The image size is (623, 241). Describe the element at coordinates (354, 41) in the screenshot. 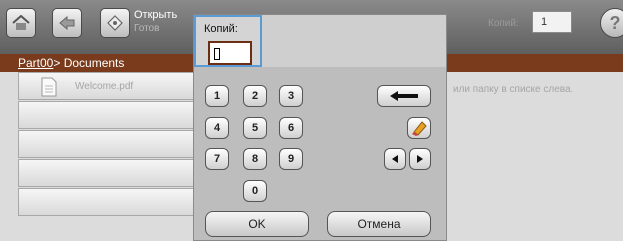

I see `dialog-header-band` at that location.